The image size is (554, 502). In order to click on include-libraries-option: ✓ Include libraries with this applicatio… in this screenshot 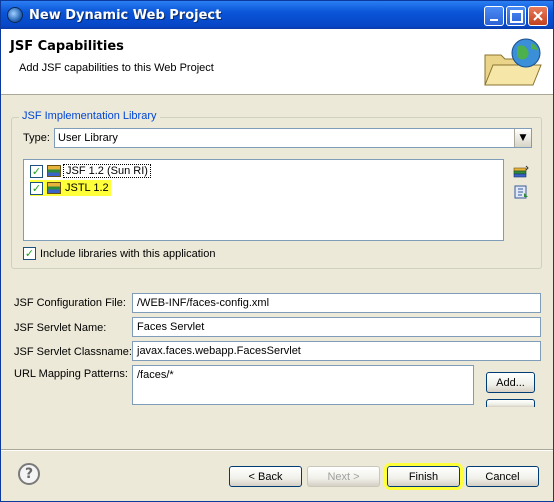, I will do `click(119, 253)`.